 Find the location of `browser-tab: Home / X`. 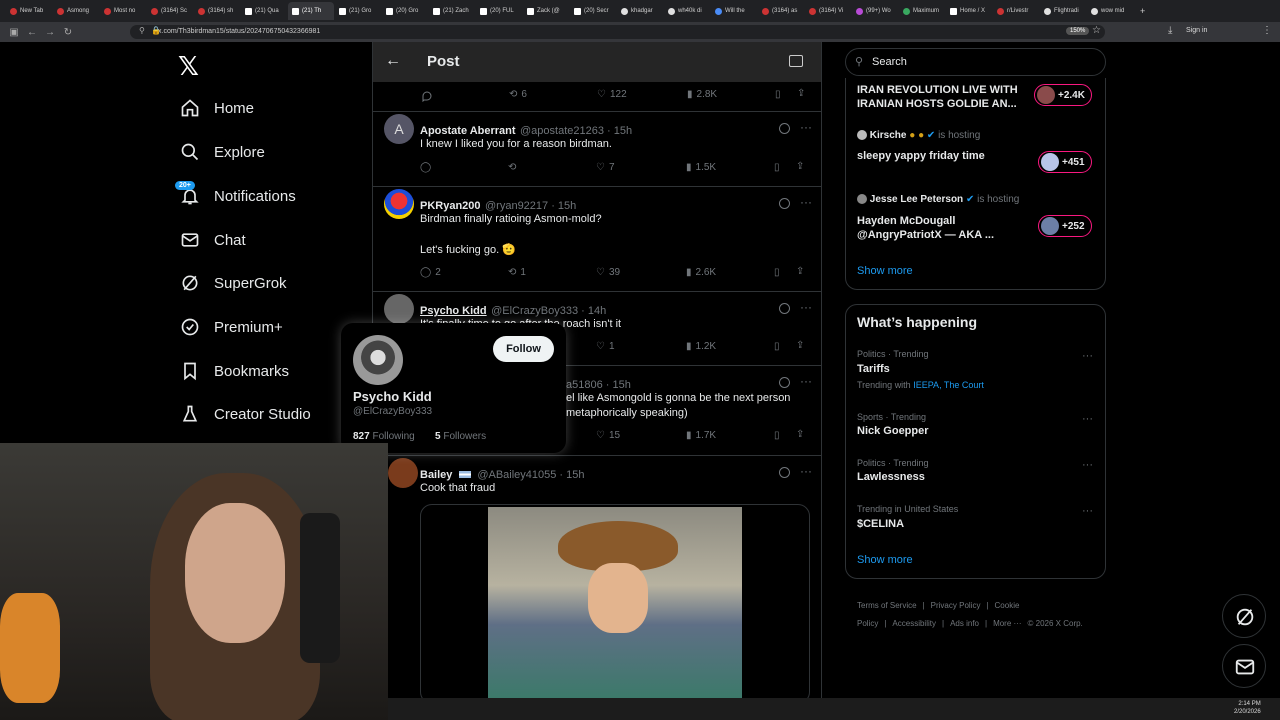

browser-tab: Home / X is located at coordinates (969, 11).